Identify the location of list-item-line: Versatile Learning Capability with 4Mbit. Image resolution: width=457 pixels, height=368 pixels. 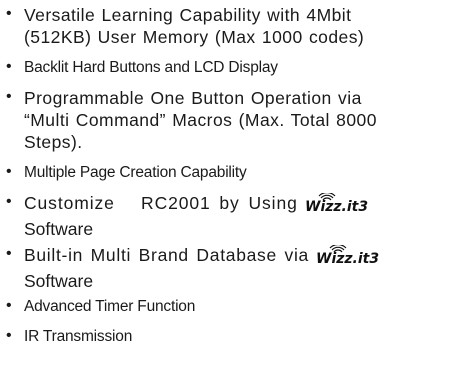
(188, 15).